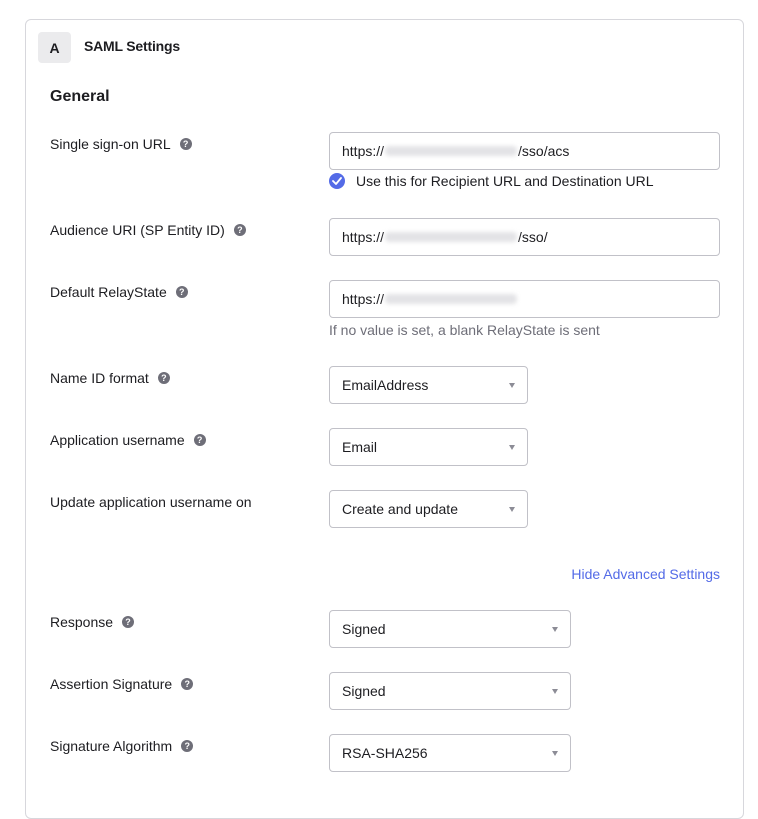 This screenshot has height=819, width=758. What do you see at coordinates (385, 753) in the screenshot?
I see `signature-algorithm-value: RSA-SHA256` at bounding box center [385, 753].